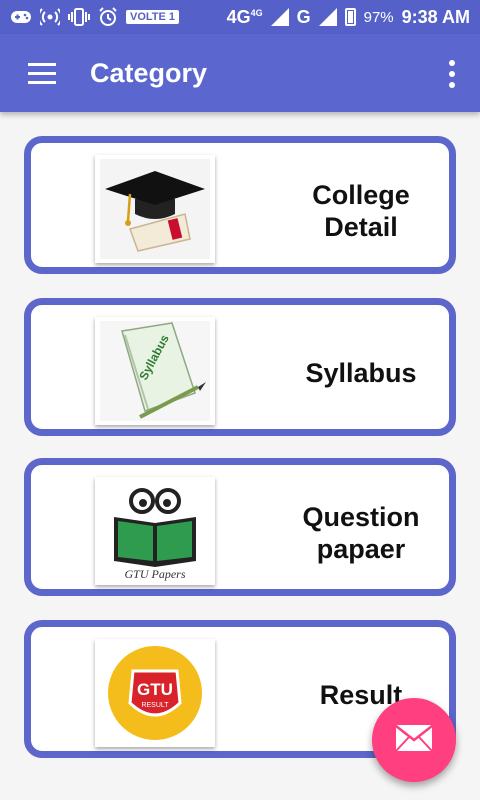 This screenshot has width=480, height=800. I want to click on status-bar: VOLTE 1 4G4G G 97% 9:38 AM, so click(240, 17).